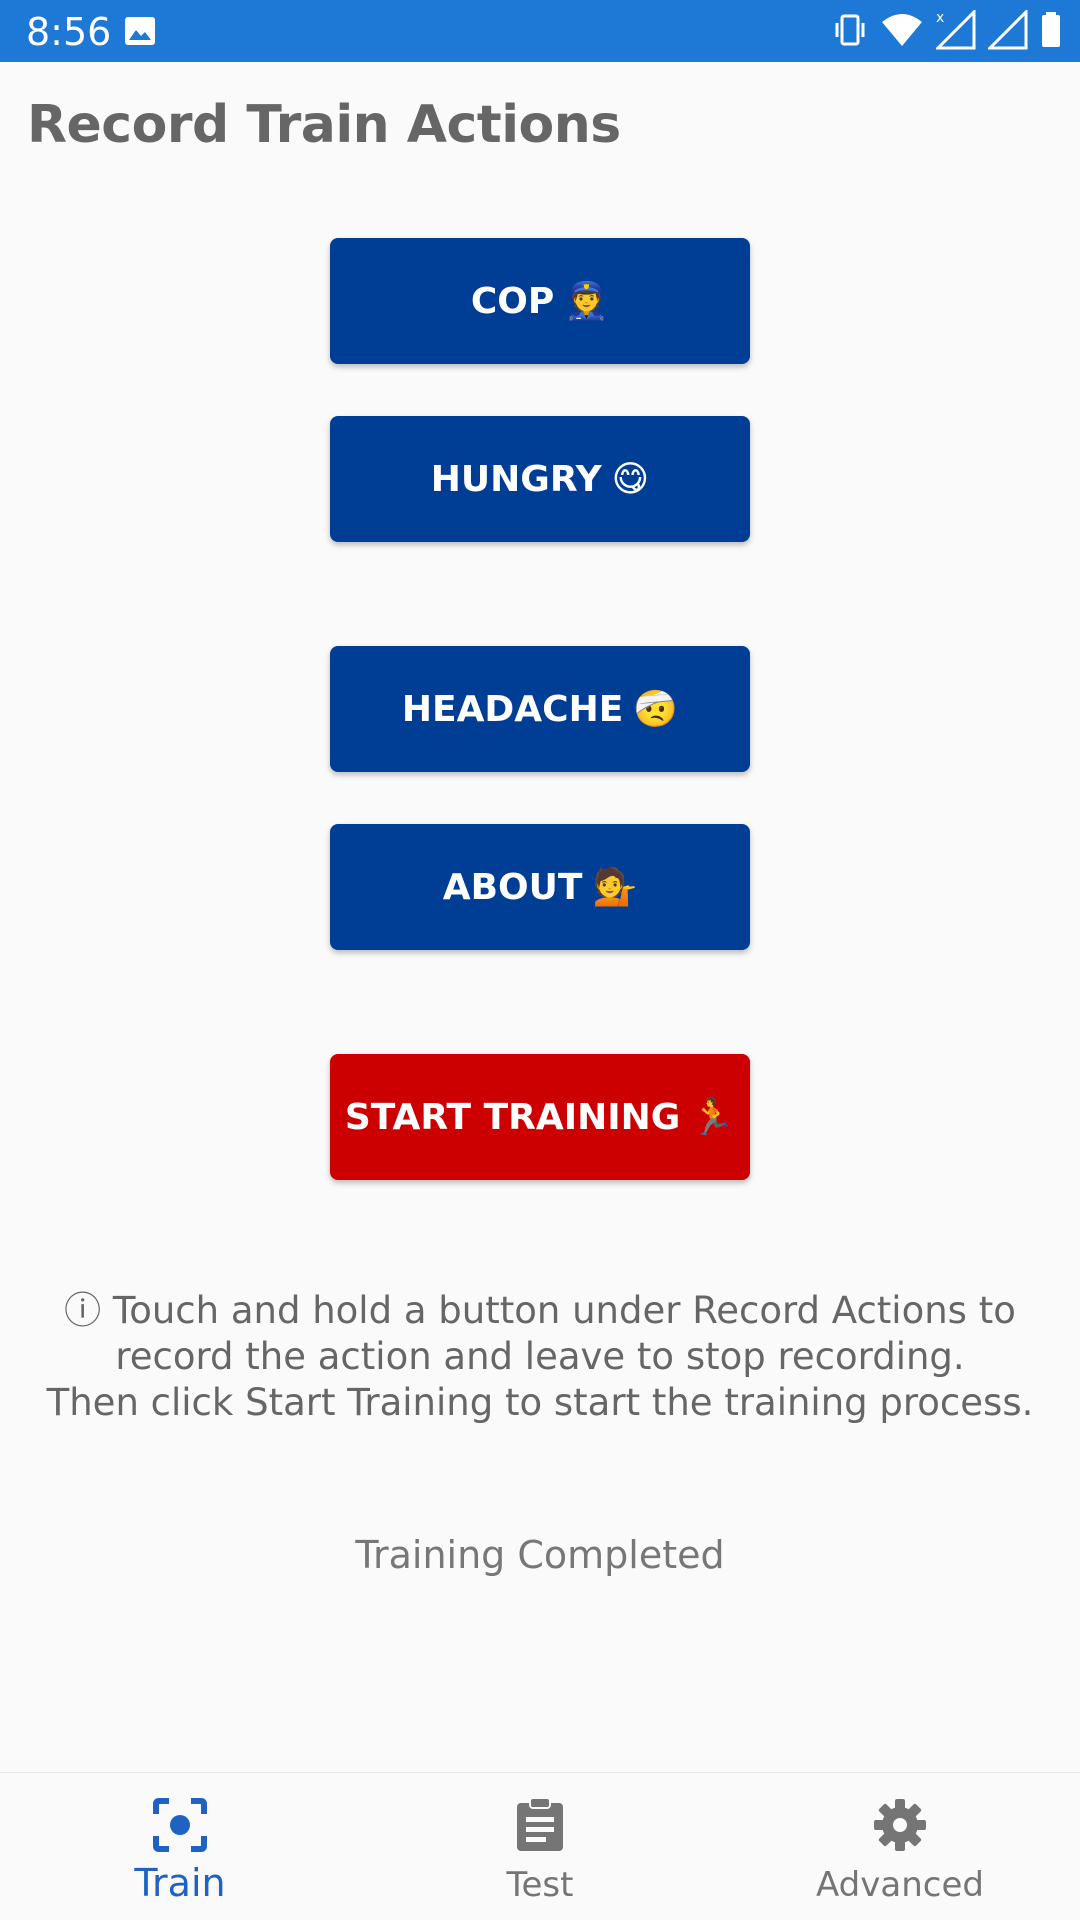 The image size is (1080, 1920). Describe the element at coordinates (902, 32) in the screenshot. I see `wifi-icon` at that location.